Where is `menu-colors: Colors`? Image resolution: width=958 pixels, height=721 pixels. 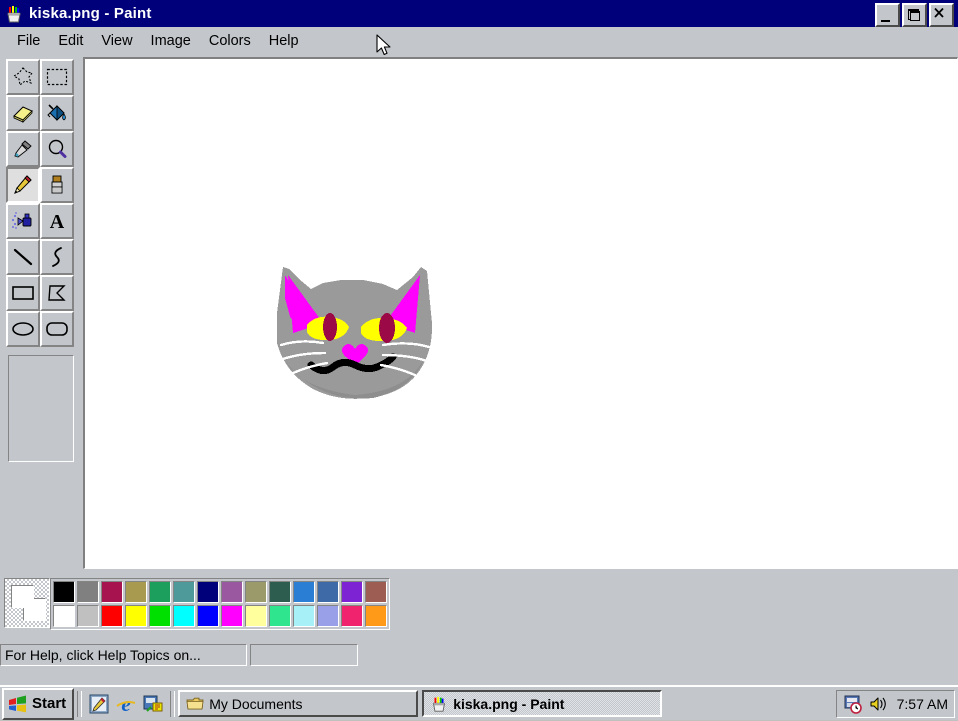
menu-colors: Colors is located at coordinates (230, 41).